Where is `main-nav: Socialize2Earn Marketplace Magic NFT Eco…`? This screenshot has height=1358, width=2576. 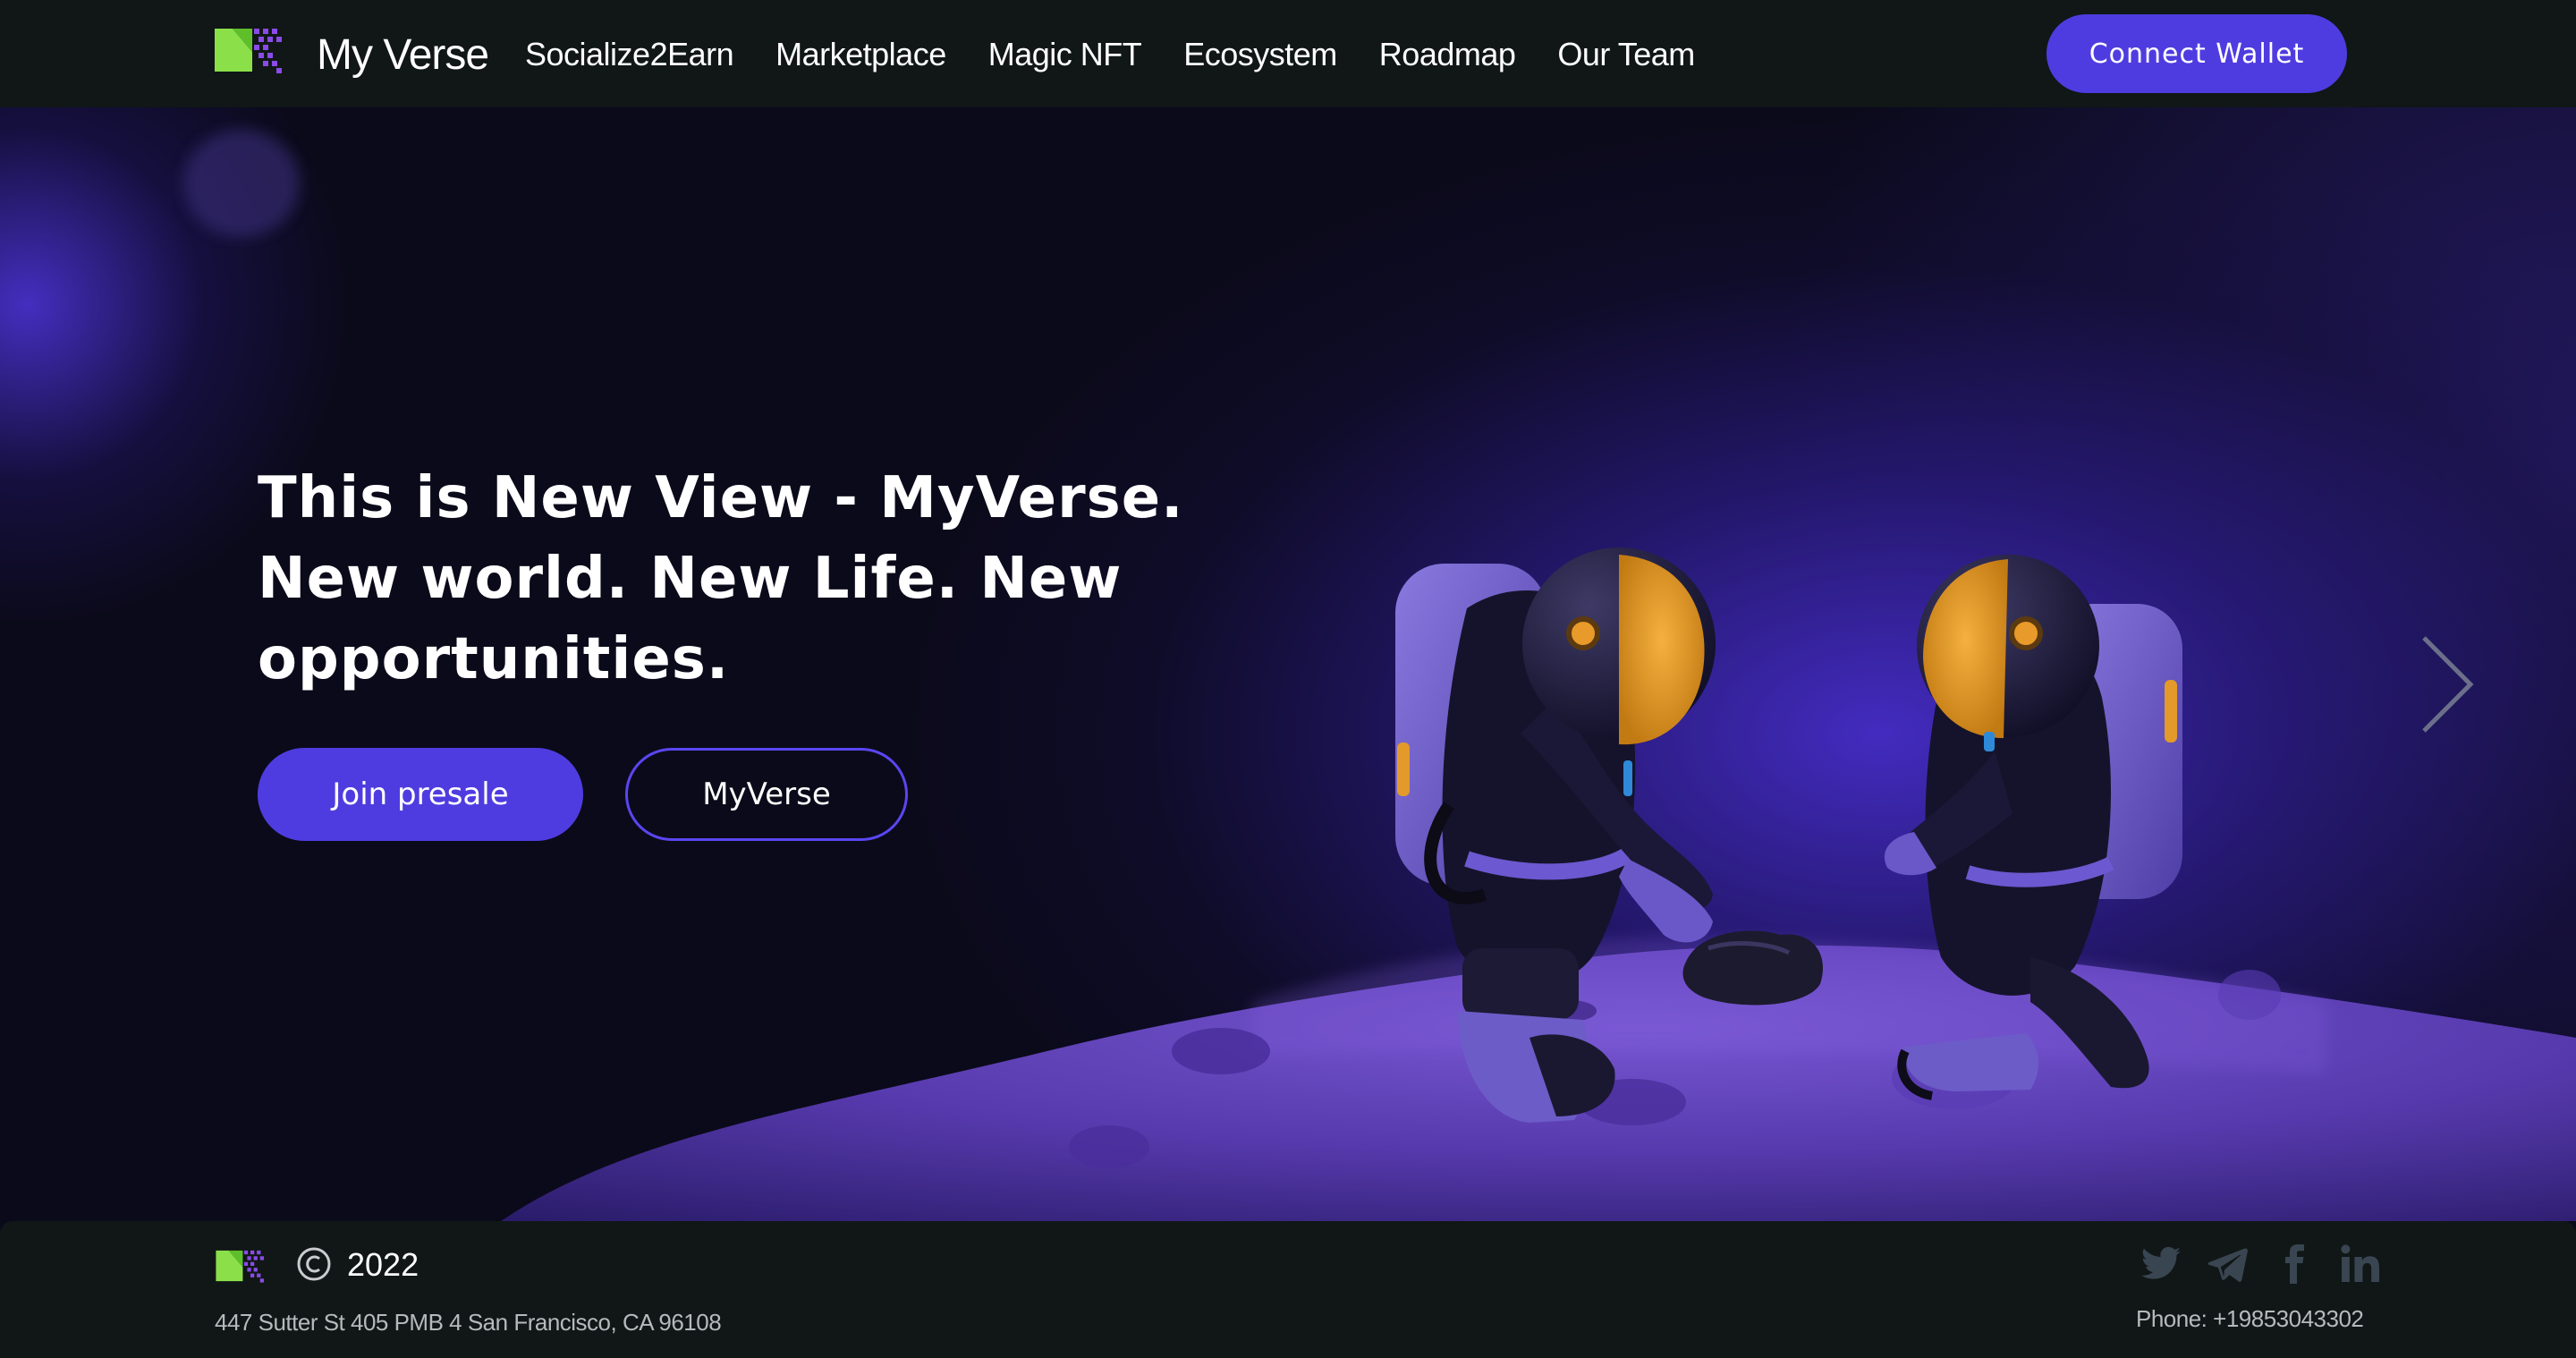
main-nav: Socialize2Earn Marketplace Magic NFT Eco… is located at coordinates (1131, 54).